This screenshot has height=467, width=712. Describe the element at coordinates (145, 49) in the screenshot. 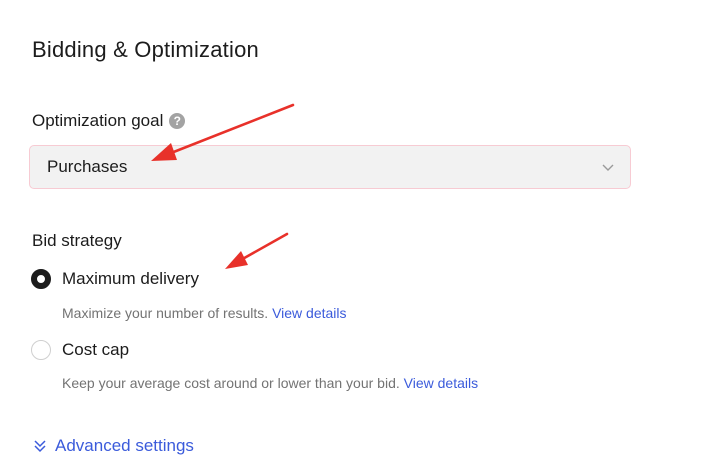

I see `section-title: Bidding & Optimization` at that location.